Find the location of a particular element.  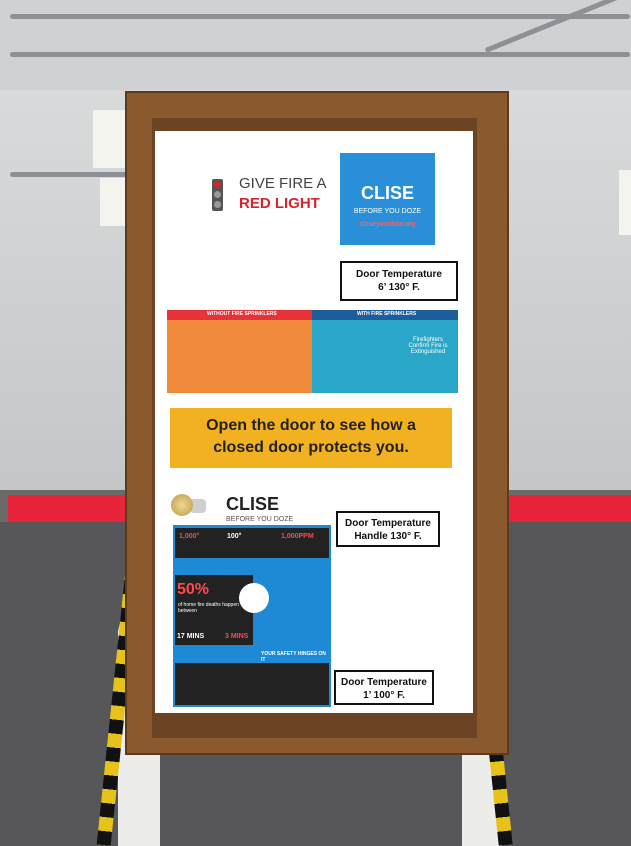

percent-stat: 50% is located at coordinates (193, 589).